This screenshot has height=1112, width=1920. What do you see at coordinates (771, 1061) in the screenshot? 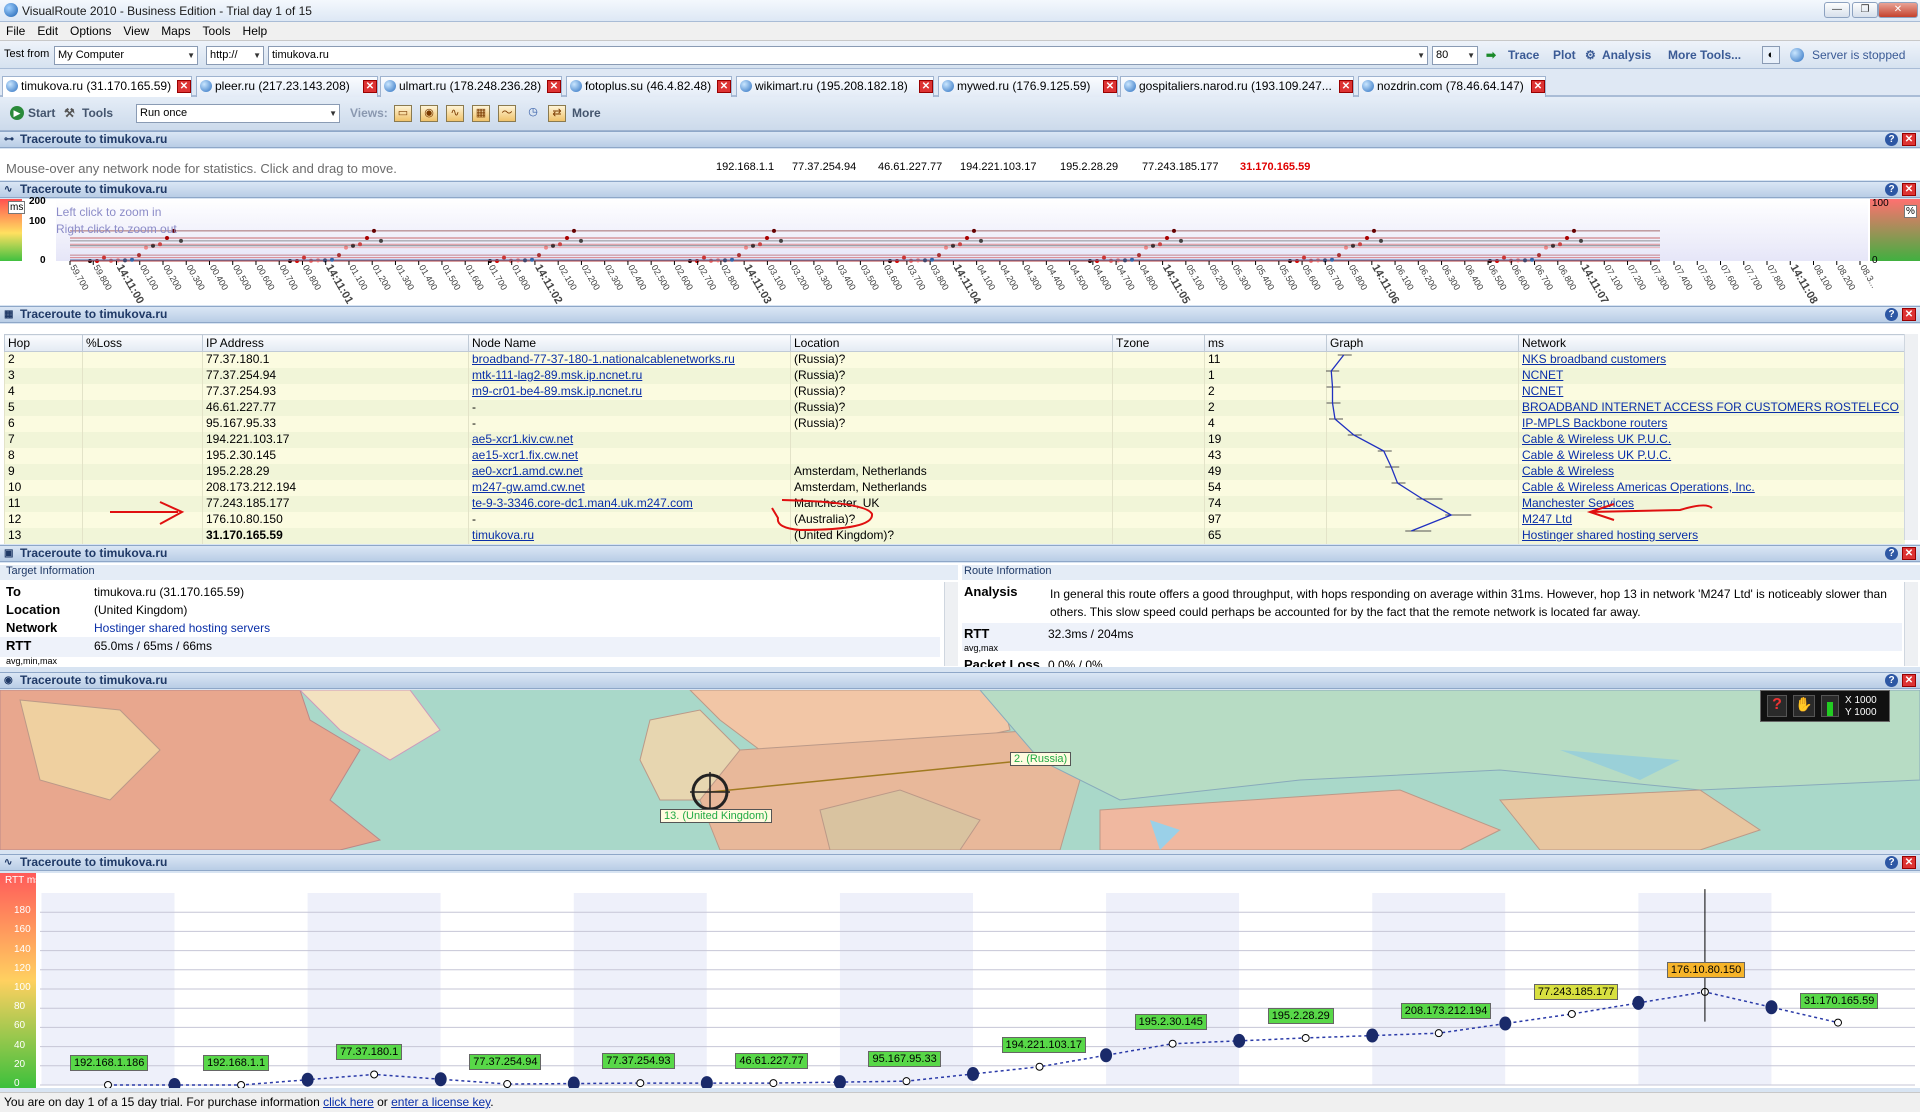
I see `rtt-hop-label: 46.61.227.77` at bounding box center [771, 1061].